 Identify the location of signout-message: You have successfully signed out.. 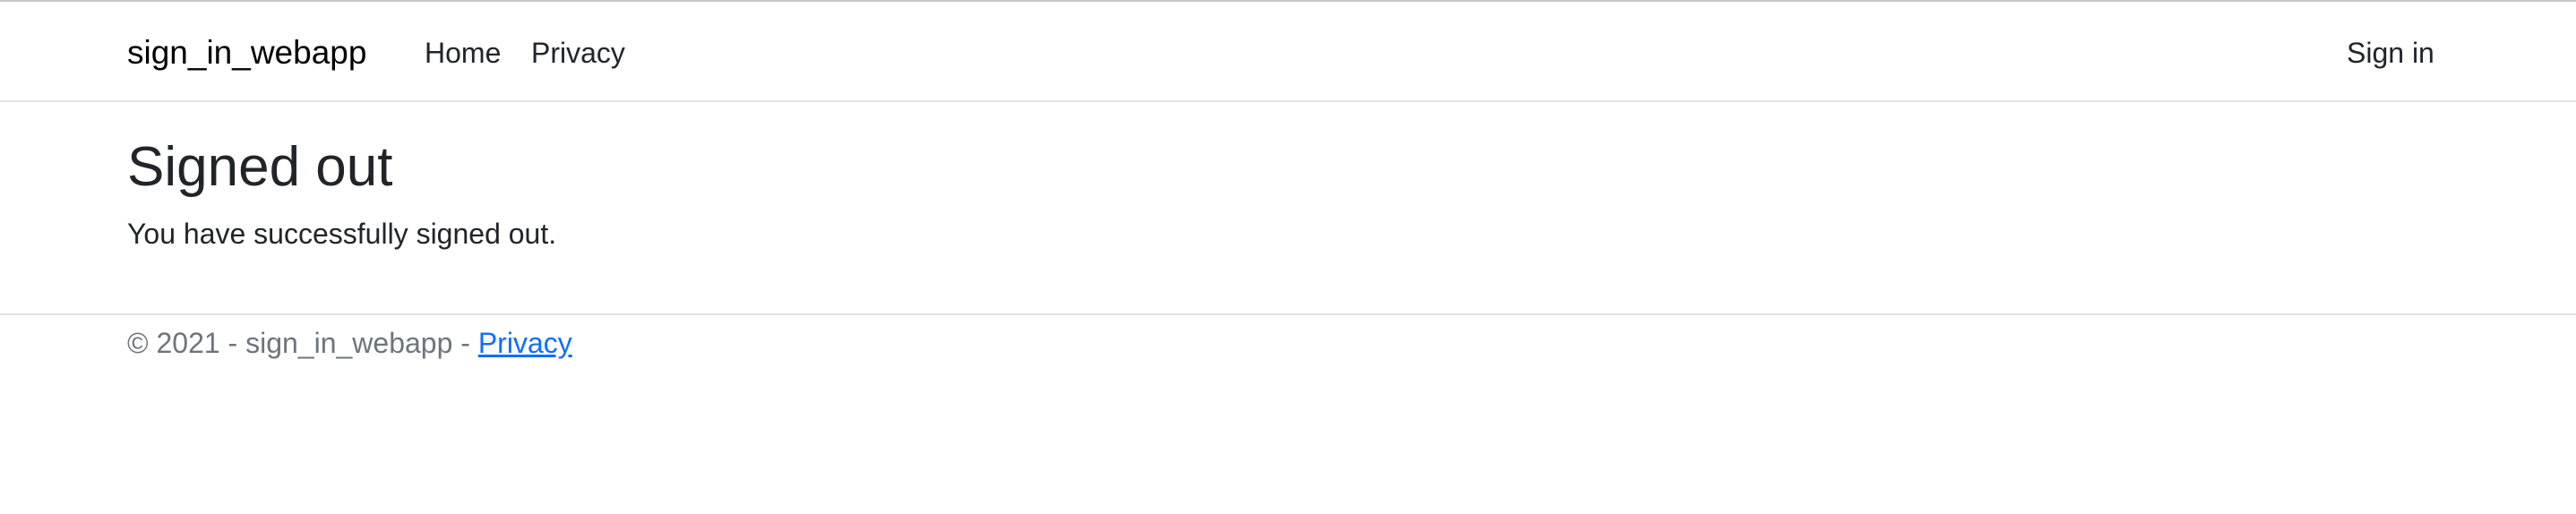
(342, 234).